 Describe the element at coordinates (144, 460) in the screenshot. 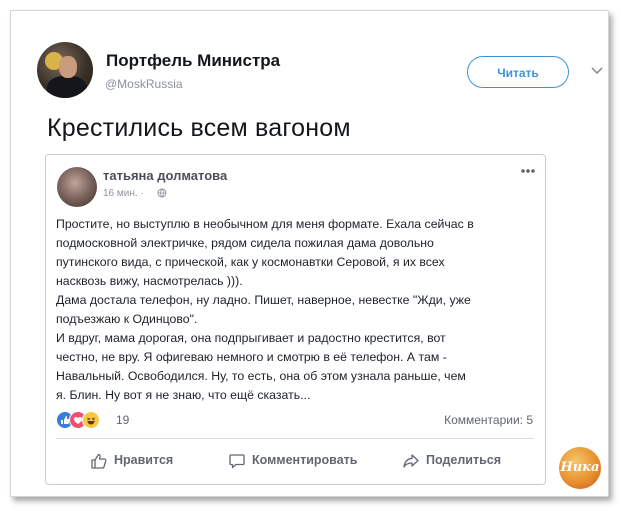

I see `like-label: Нравится` at that location.